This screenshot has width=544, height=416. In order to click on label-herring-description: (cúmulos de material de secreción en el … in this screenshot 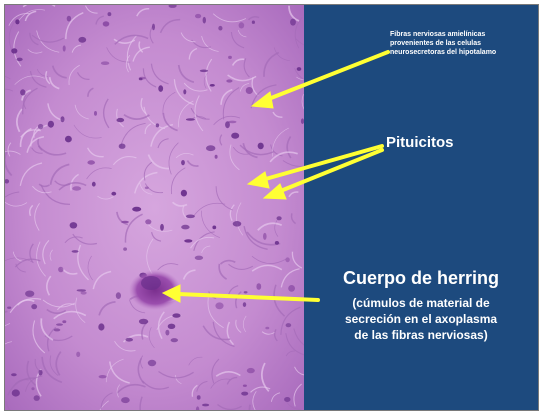, I will do `click(421, 319)`.